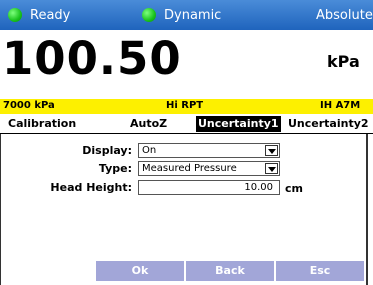 Image resolution: width=373 pixels, height=285 pixels. Describe the element at coordinates (140, 271) in the screenshot. I see `ok-button: Ok` at that location.